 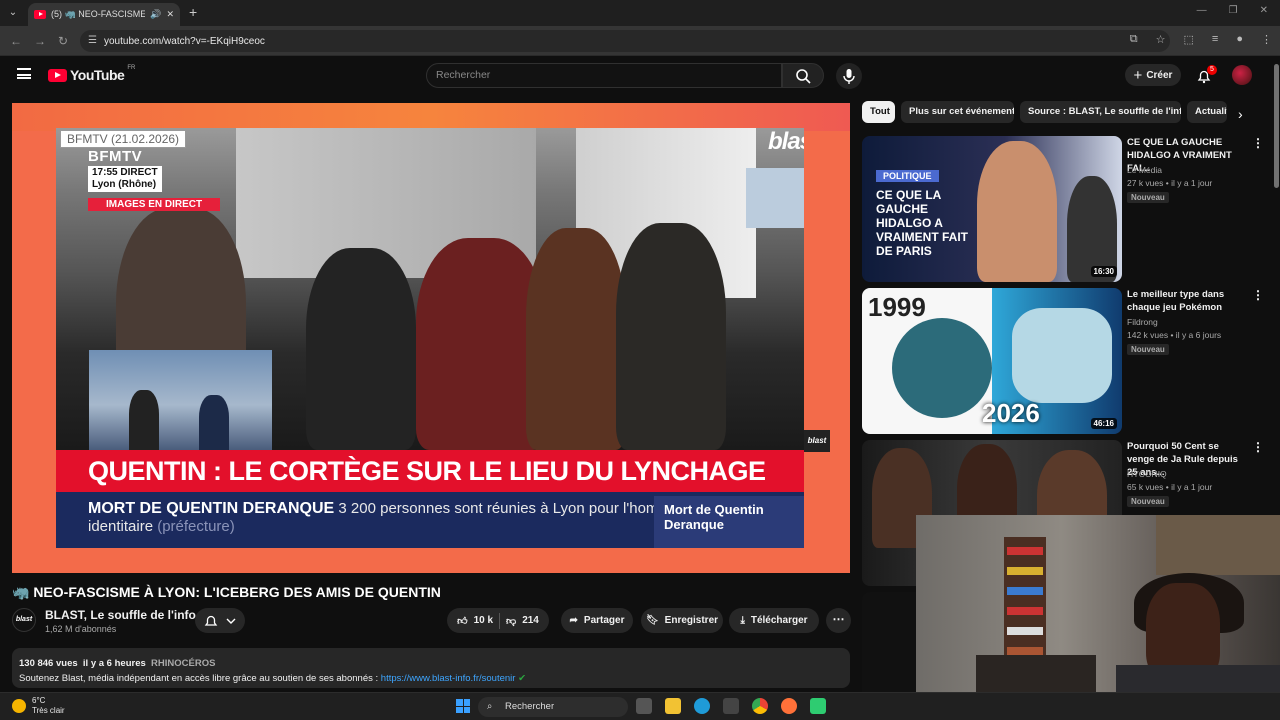 I want to click on new-tab-icon: +, so click(x=193, y=12).